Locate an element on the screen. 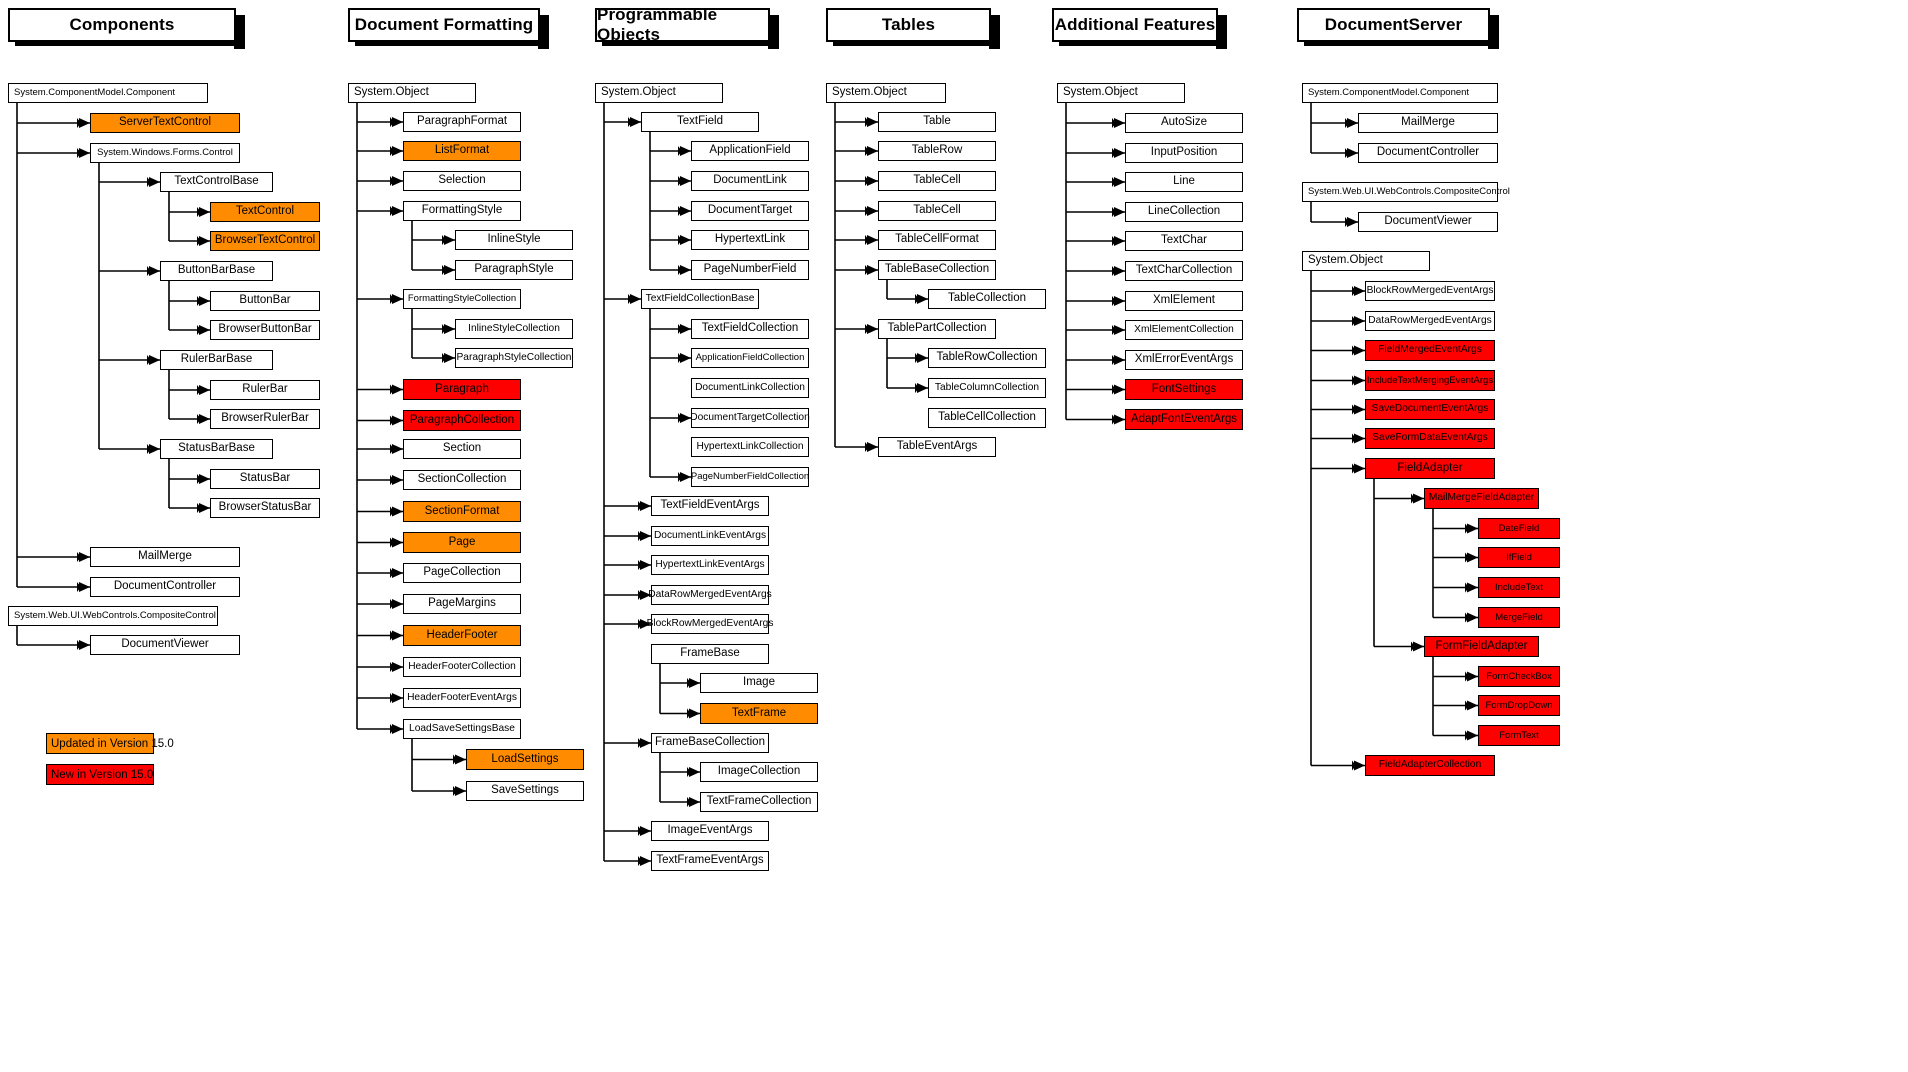  class-node: PageCollection is located at coordinates (462, 573).